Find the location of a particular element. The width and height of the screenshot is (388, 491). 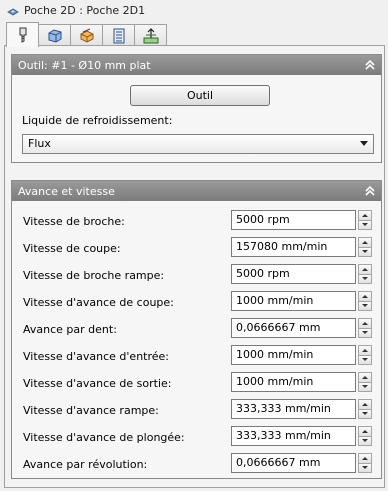

plunge-feedrate-field: 333,333 mm/min is located at coordinates (301, 436).